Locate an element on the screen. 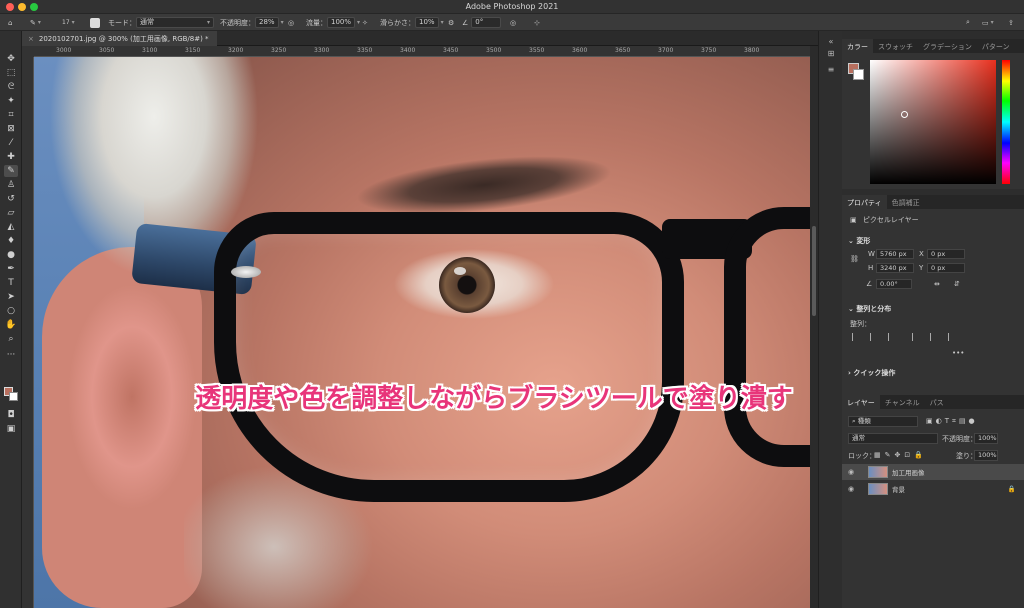  transform-heading: ⌄ 変形 is located at coordinates (859, 241).